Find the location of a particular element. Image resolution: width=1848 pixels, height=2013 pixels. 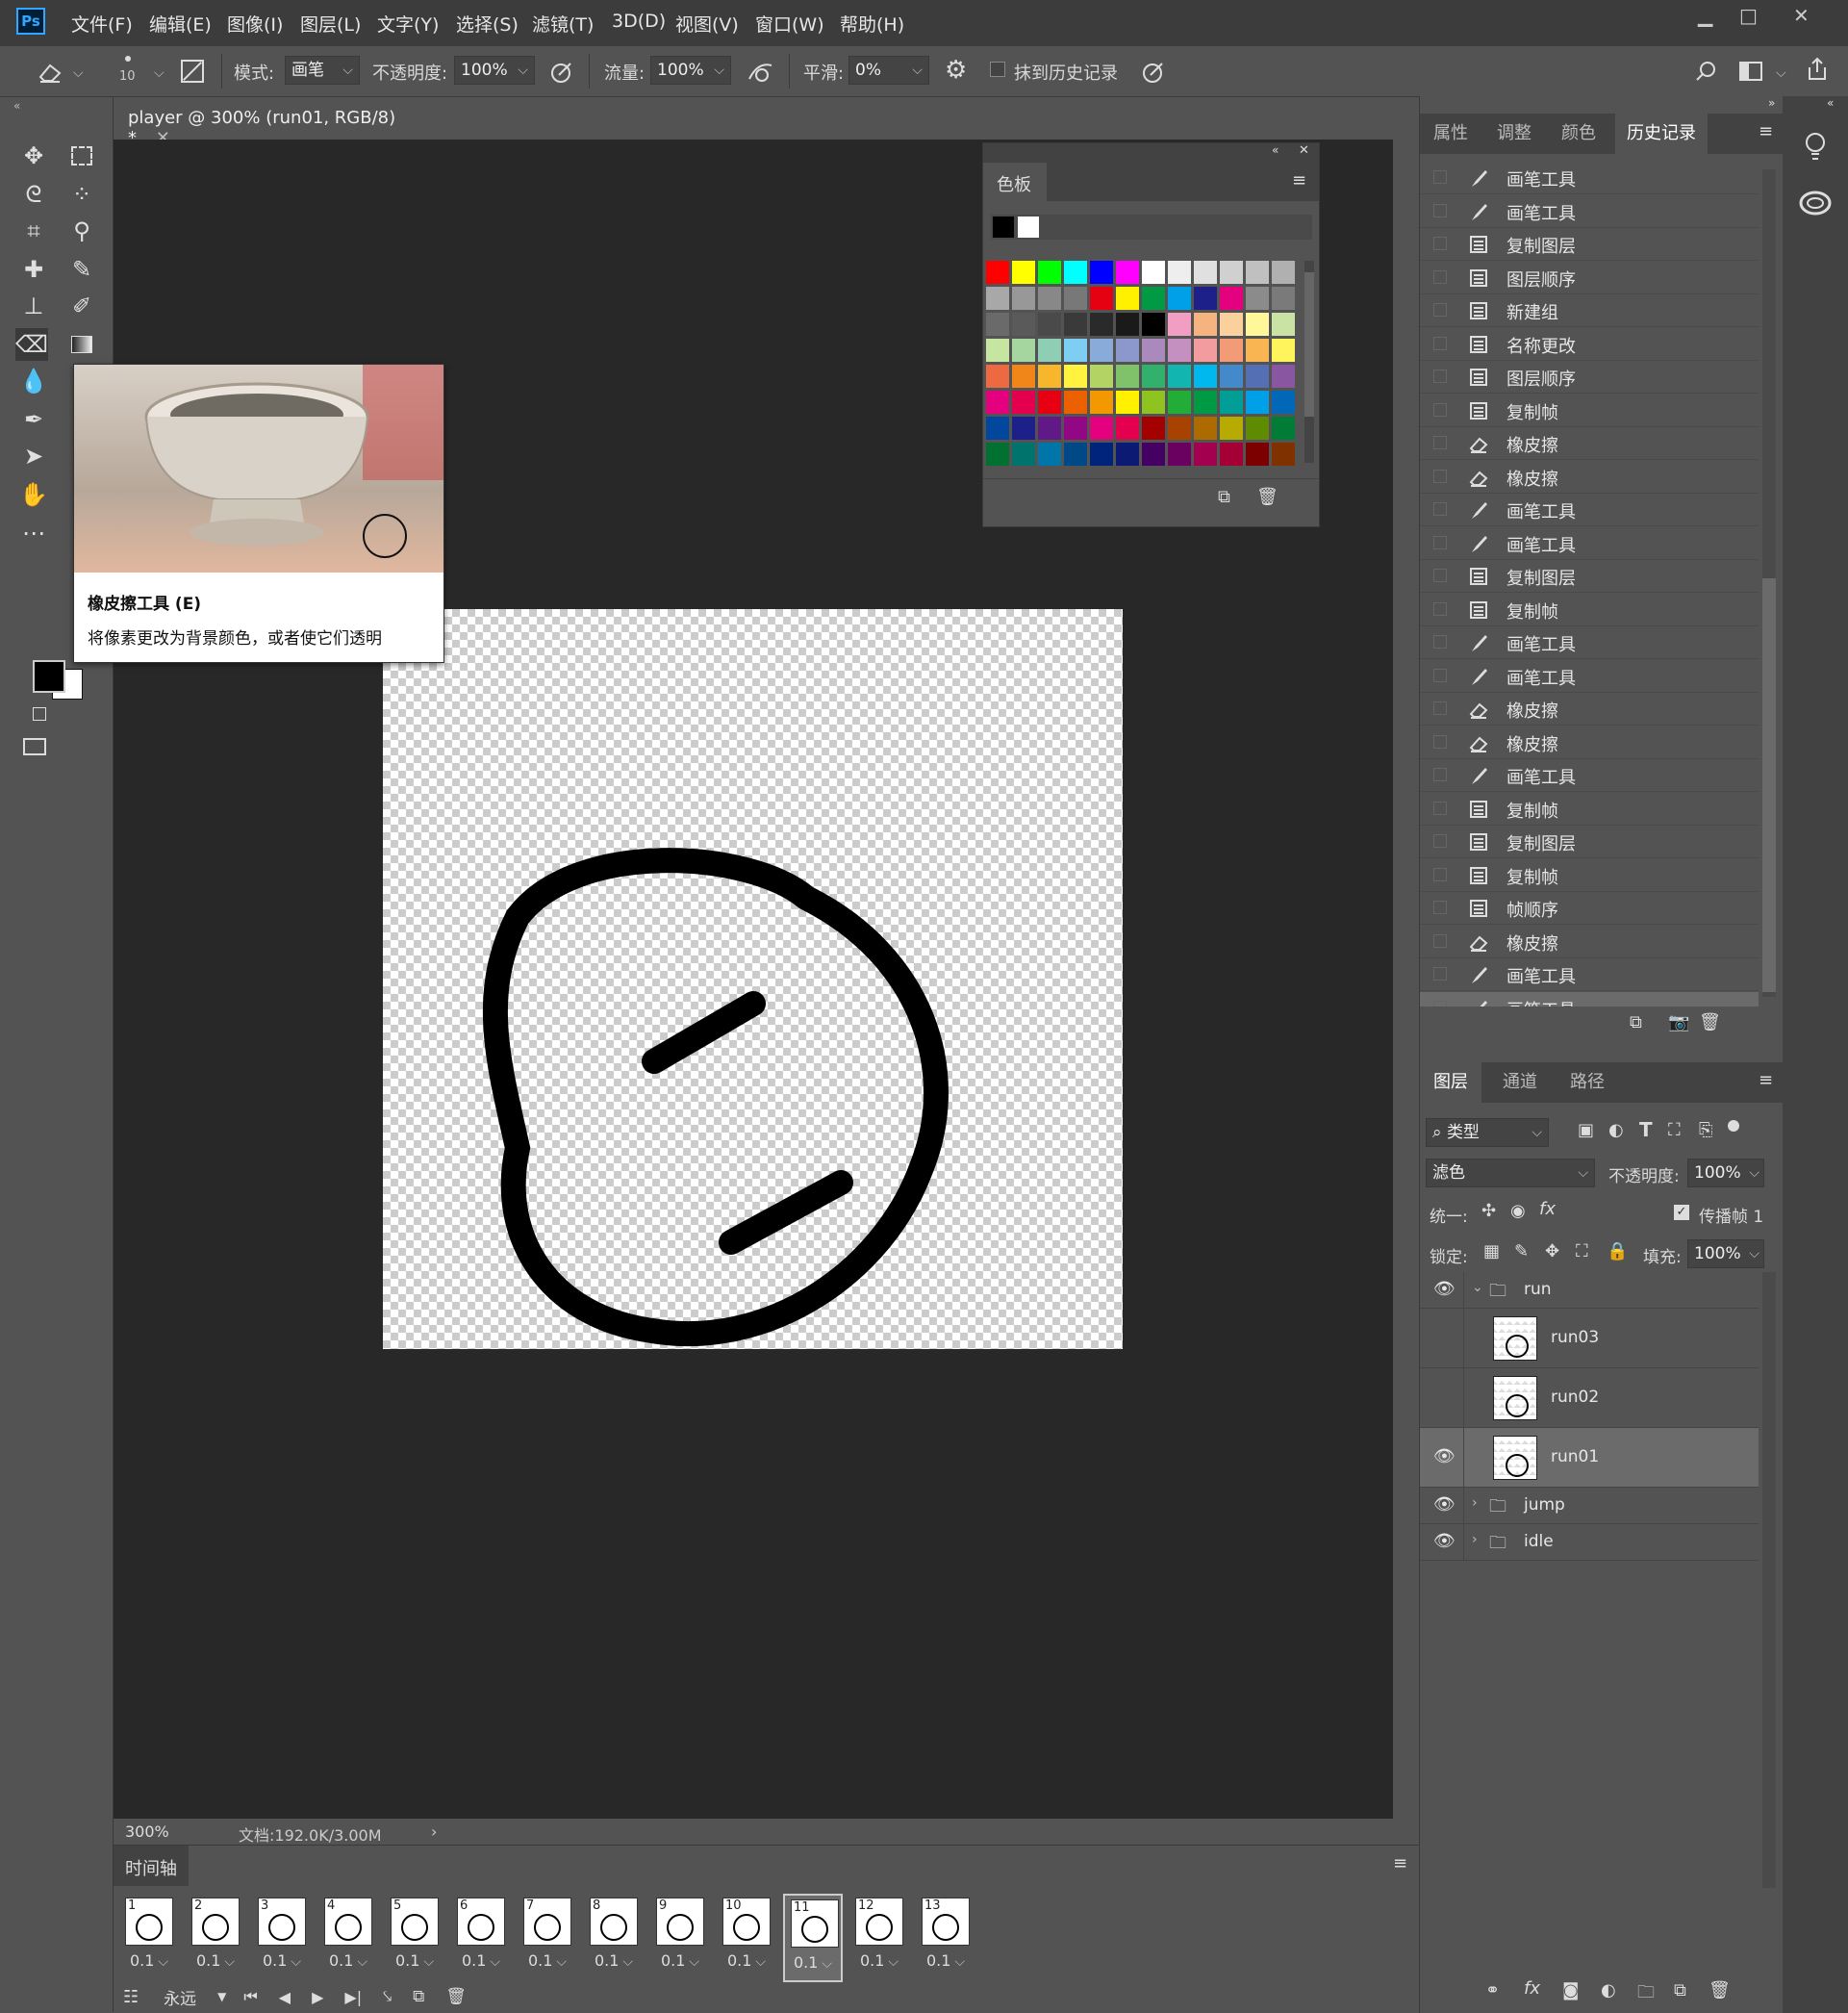

history-item: 新建组 is located at coordinates (1589, 311).